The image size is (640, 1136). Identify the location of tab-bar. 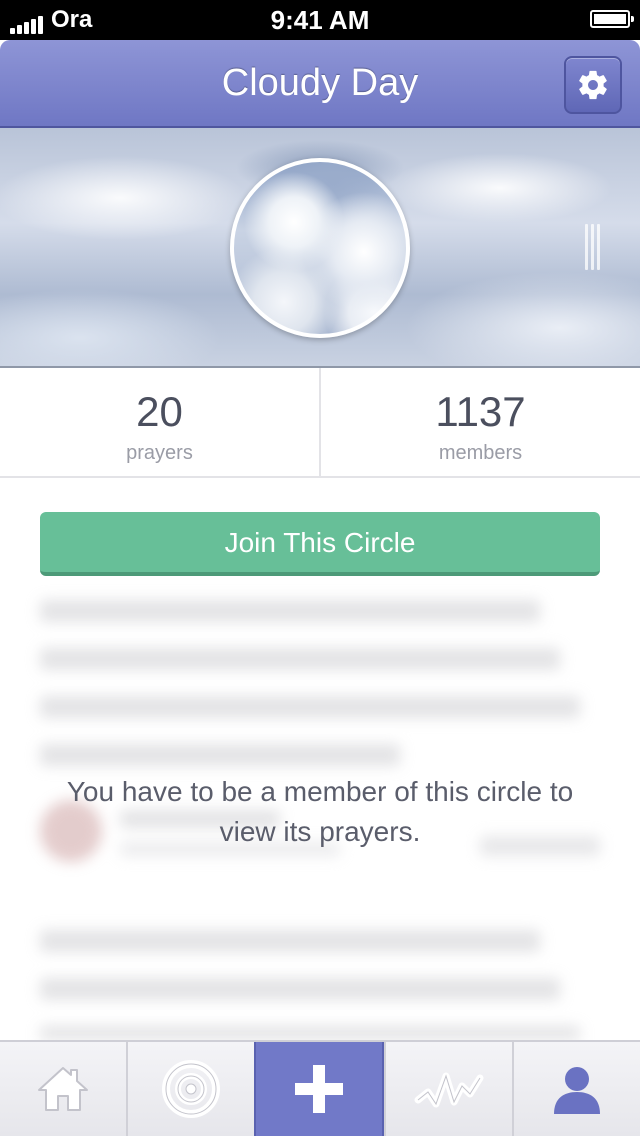
(320, 1088).